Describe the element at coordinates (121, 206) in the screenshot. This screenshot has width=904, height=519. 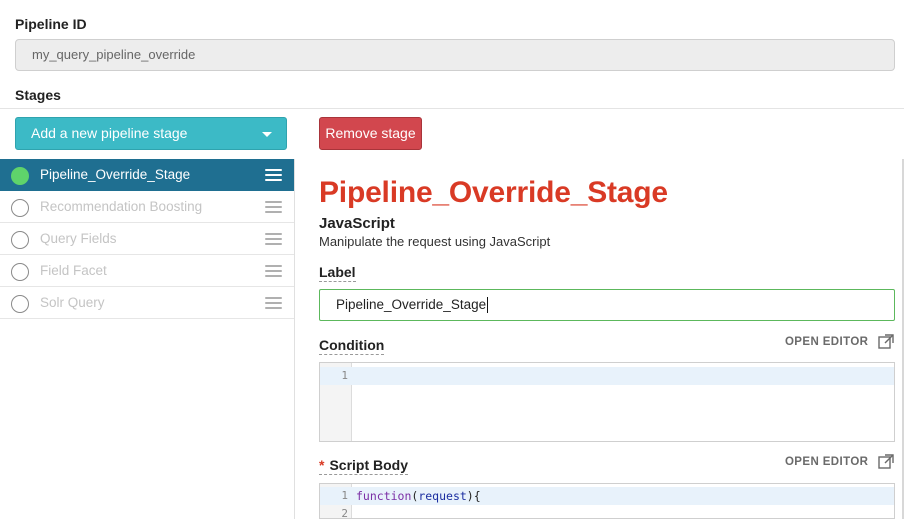
I see `stage-item-label: Recommendation Boosting` at that location.